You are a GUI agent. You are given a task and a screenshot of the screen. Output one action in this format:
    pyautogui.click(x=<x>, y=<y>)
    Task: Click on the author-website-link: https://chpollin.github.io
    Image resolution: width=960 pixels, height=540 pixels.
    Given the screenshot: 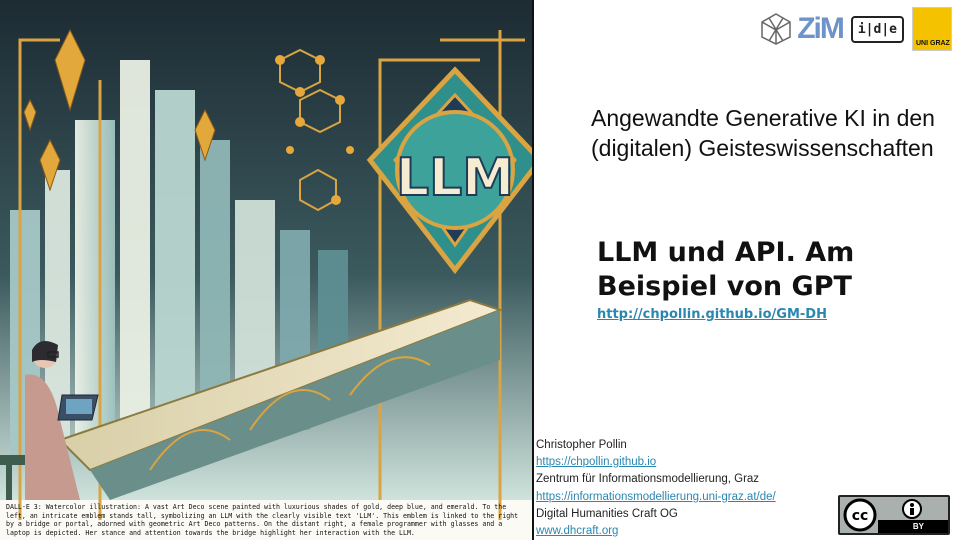 What is the action you would take?
    pyautogui.click(x=656, y=462)
    